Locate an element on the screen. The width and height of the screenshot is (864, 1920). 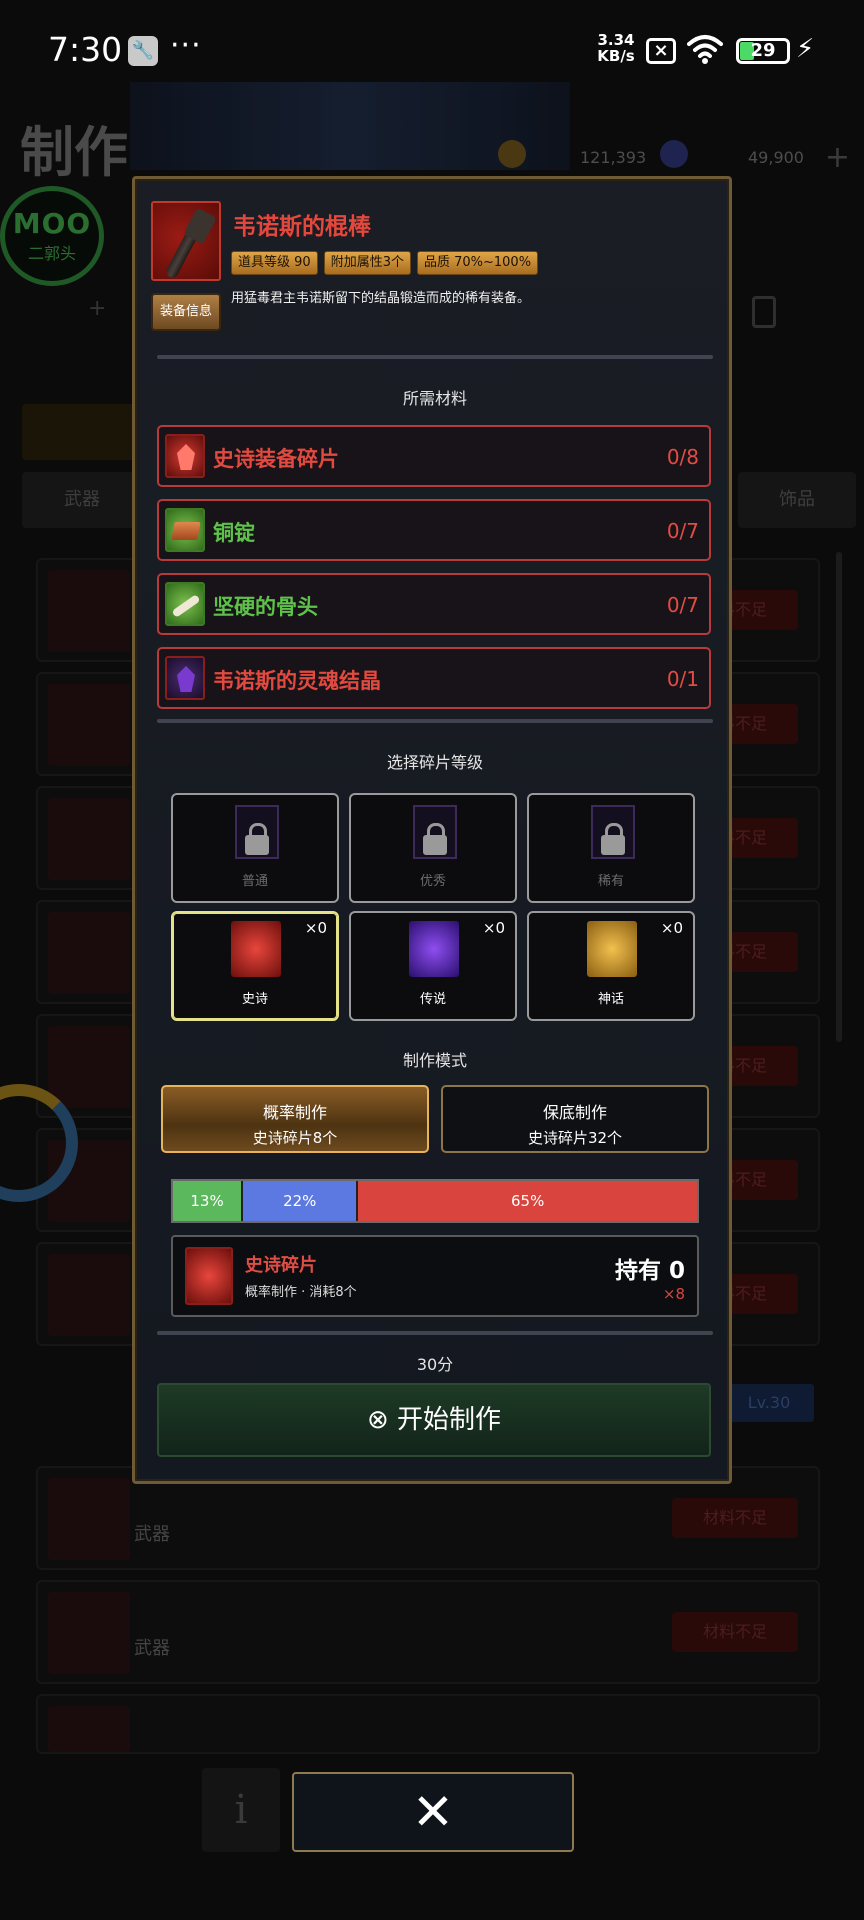
craft-time: 30分 is located at coordinates (435, 1364).